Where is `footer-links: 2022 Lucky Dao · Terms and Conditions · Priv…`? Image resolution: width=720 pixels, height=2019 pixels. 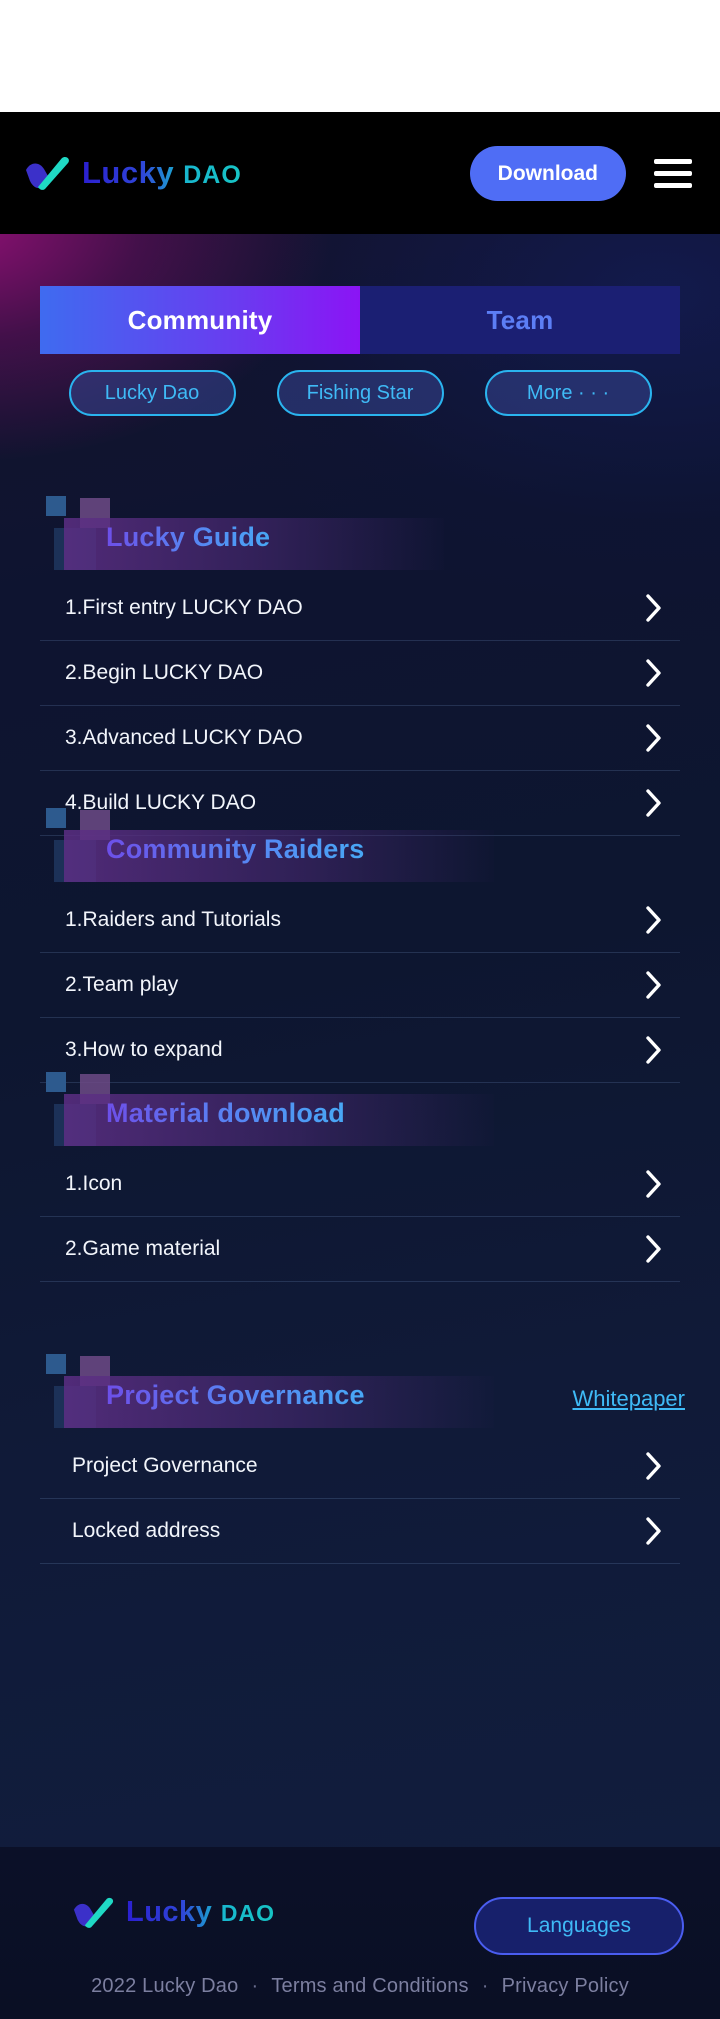
footer-links: 2022 Lucky Dao · Terms and Conditions · Priv… is located at coordinates (360, 1986).